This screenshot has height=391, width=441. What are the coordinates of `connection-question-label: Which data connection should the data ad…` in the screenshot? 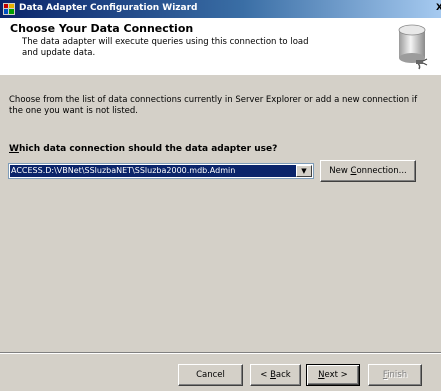 It's located at (143, 149).